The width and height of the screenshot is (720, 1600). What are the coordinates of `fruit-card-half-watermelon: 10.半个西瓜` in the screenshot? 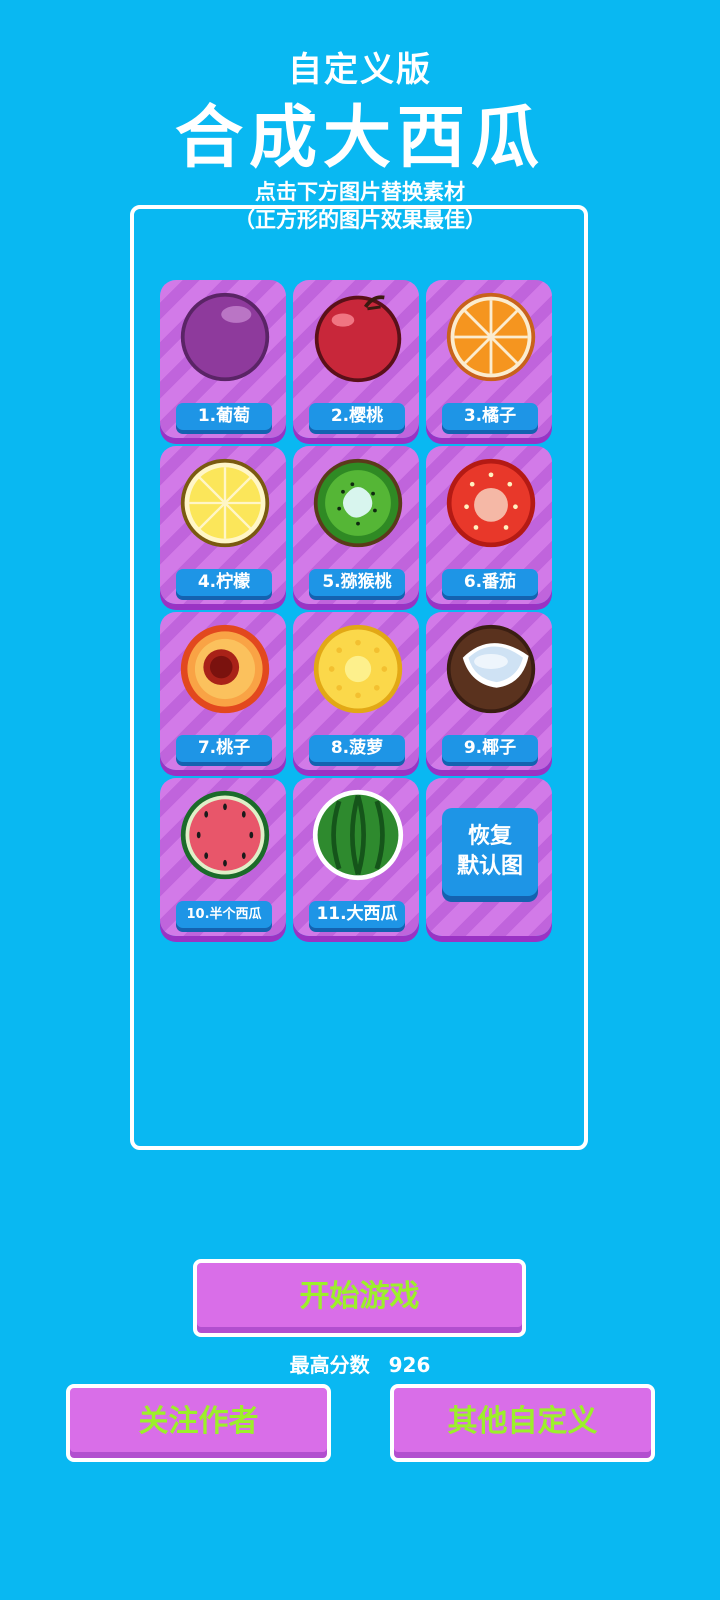 It's located at (223, 857).